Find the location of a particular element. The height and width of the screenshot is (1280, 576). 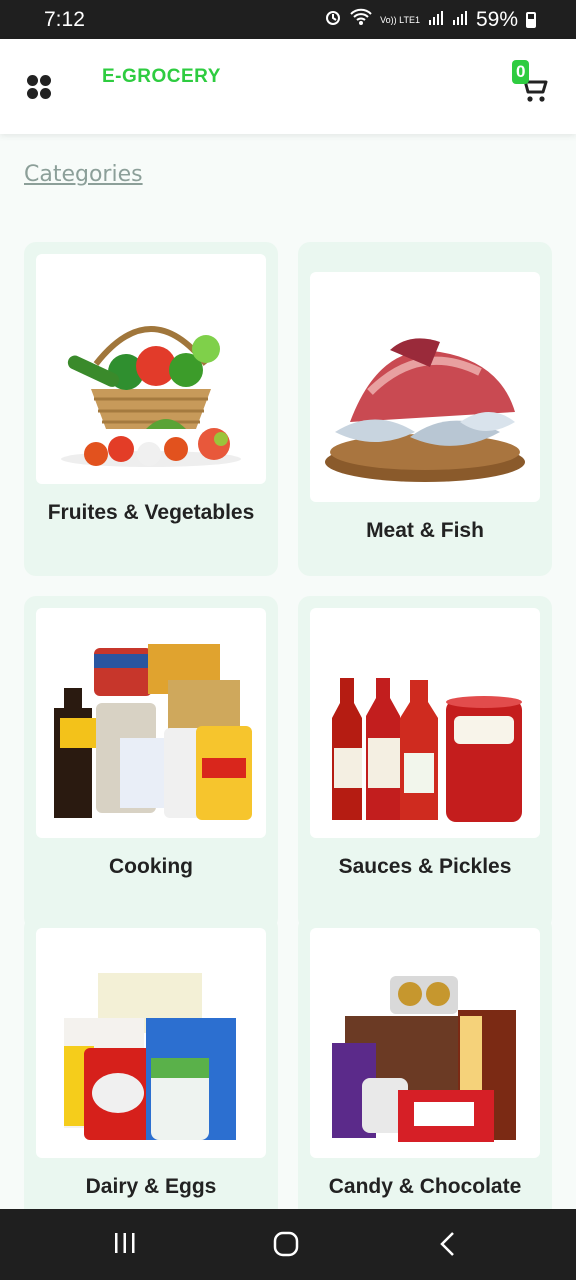

home-icon is located at coordinates (286, 1246).